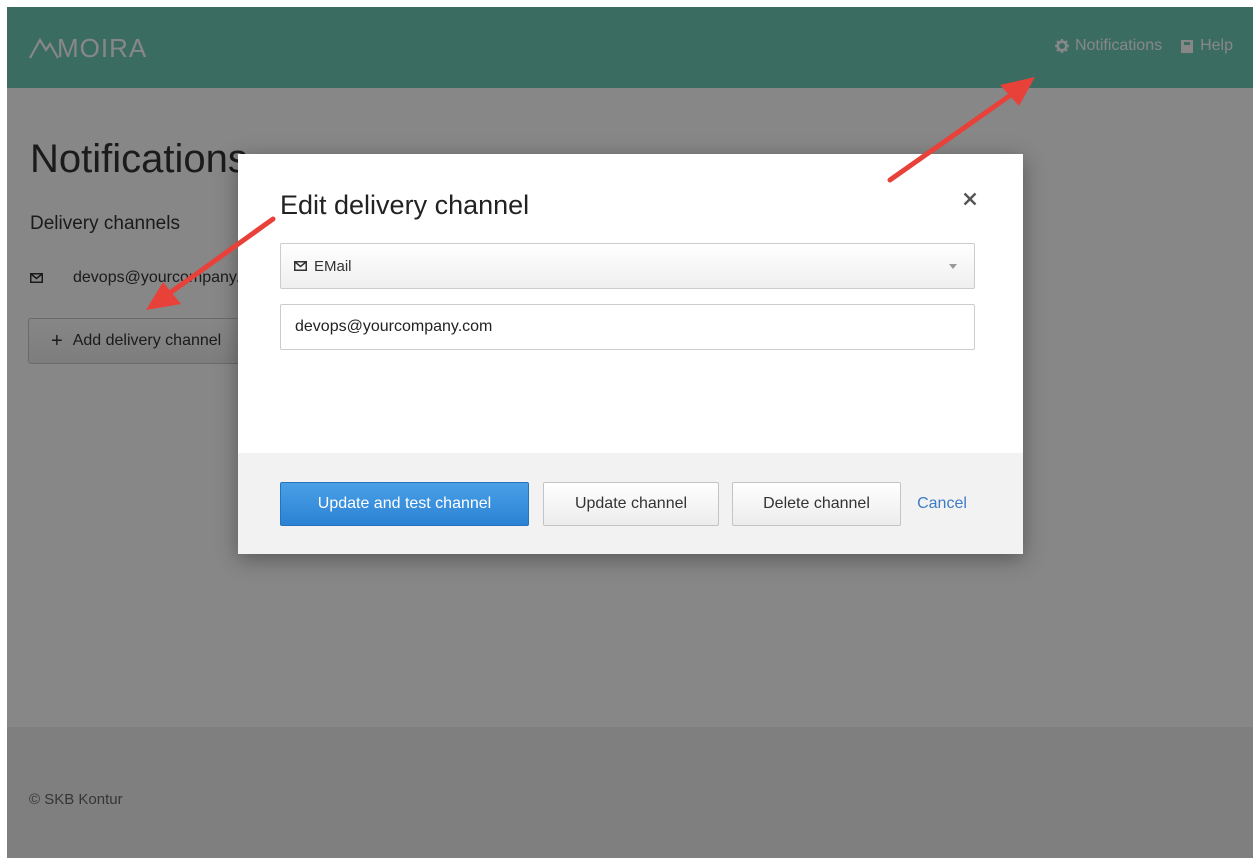  What do you see at coordinates (953, 266) in the screenshot?
I see `caret-down-icon` at bounding box center [953, 266].